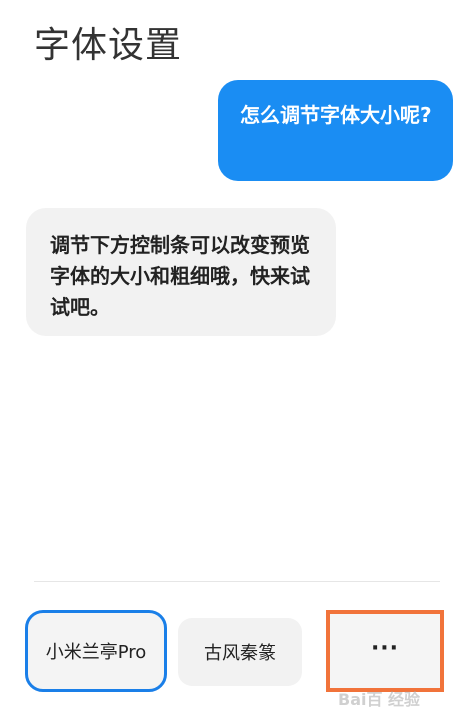 The height and width of the screenshot is (714, 475). I want to click on user-chat-bubble: 怎么调节字体大小呢?, so click(335, 130).